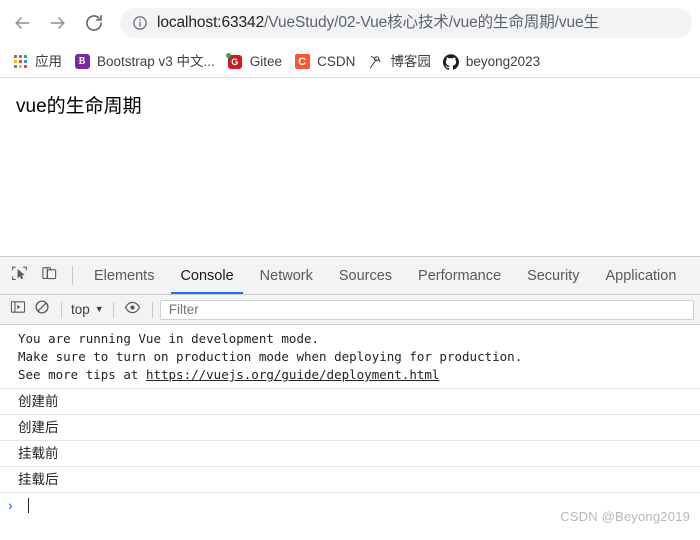  I want to click on console-log-row: 创建前, so click(350, 402).